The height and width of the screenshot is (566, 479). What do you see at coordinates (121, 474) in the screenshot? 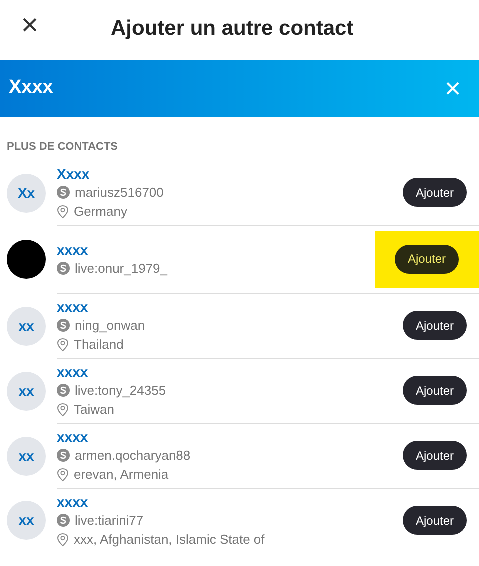
I see `location-text: erevan, Armenia` at bounding box center [121, 474].